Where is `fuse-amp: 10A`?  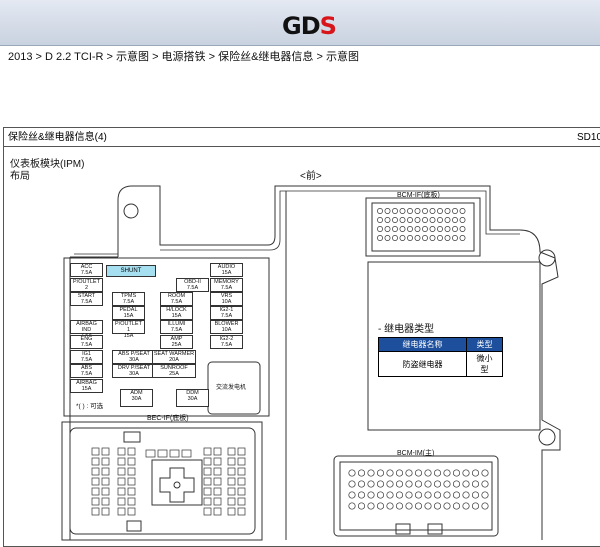
fuse-amp: 10A is located at coordinates (226, 302).